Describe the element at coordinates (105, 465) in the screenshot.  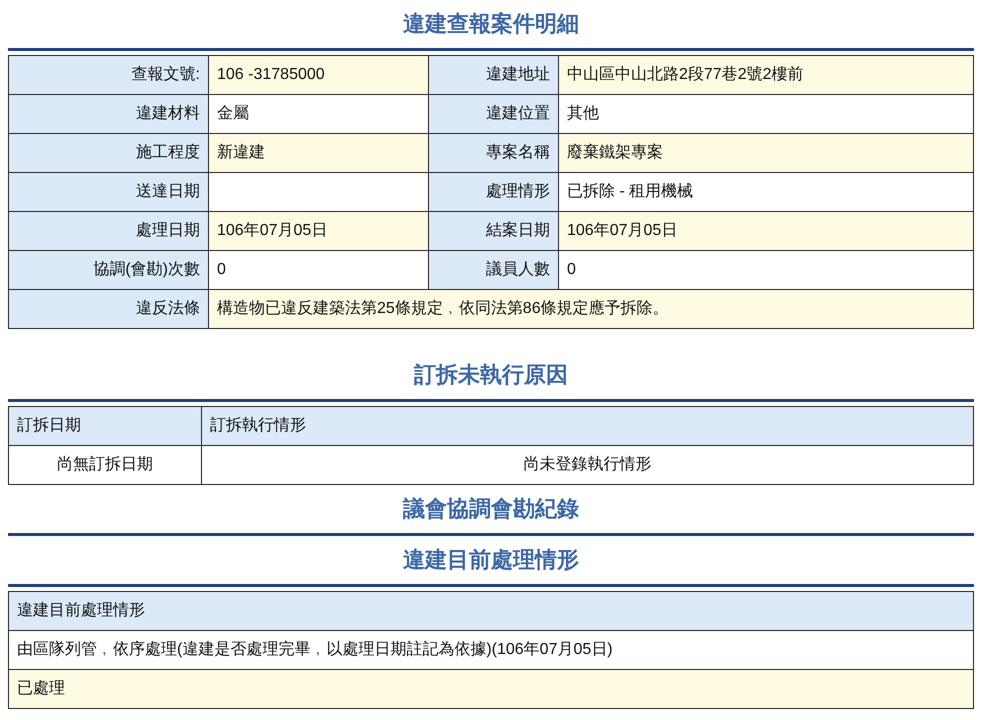
I see `table-cell: 尚無訂拆日期` at that location.